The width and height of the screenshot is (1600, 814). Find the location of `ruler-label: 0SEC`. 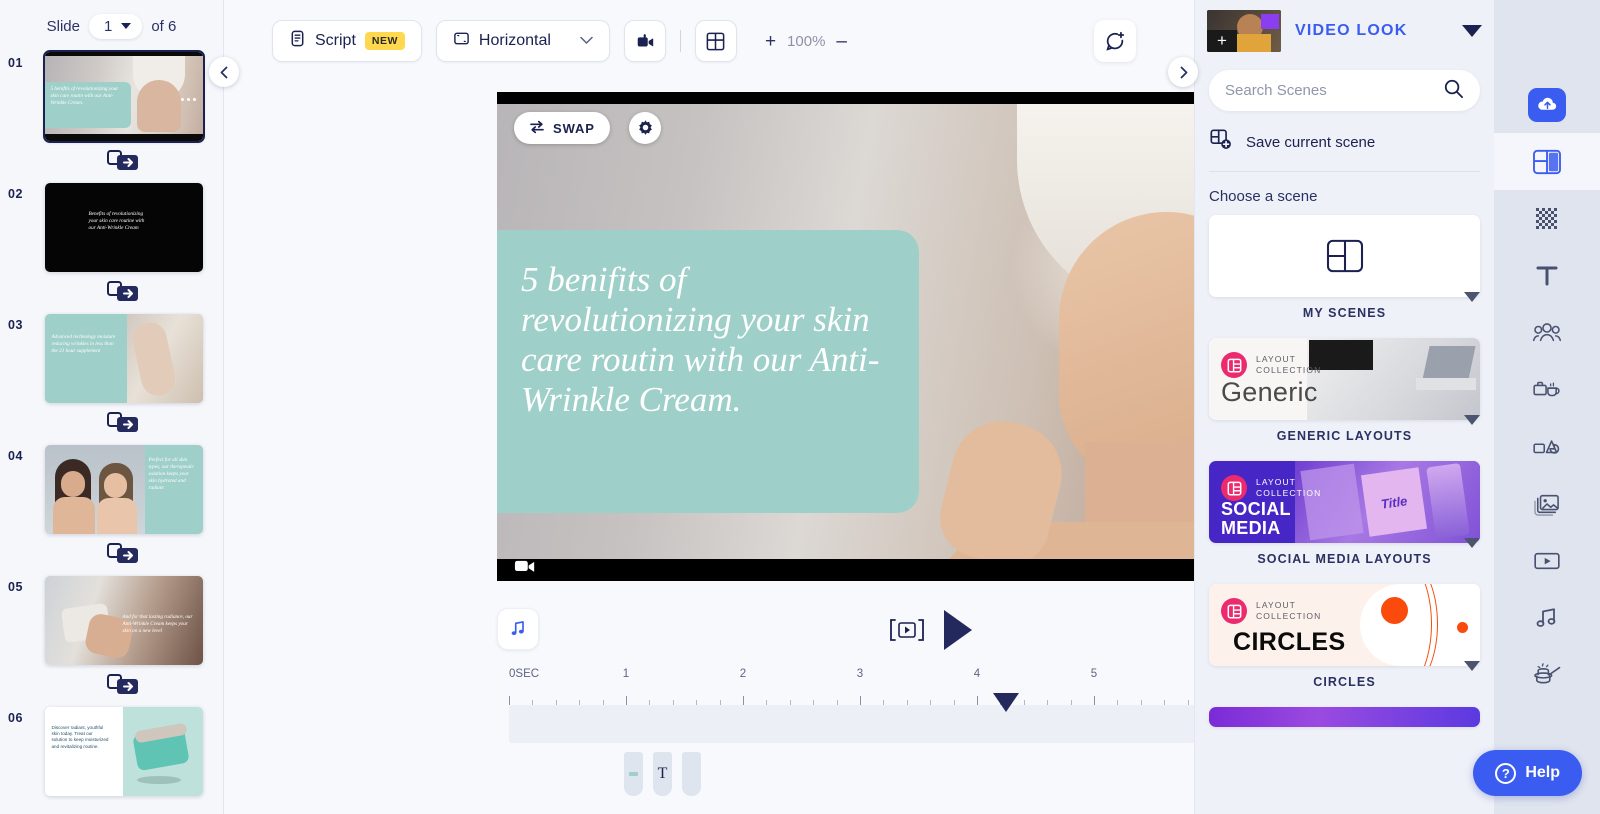

ruler-label: 0SEC is located at coordinates (524, 674).